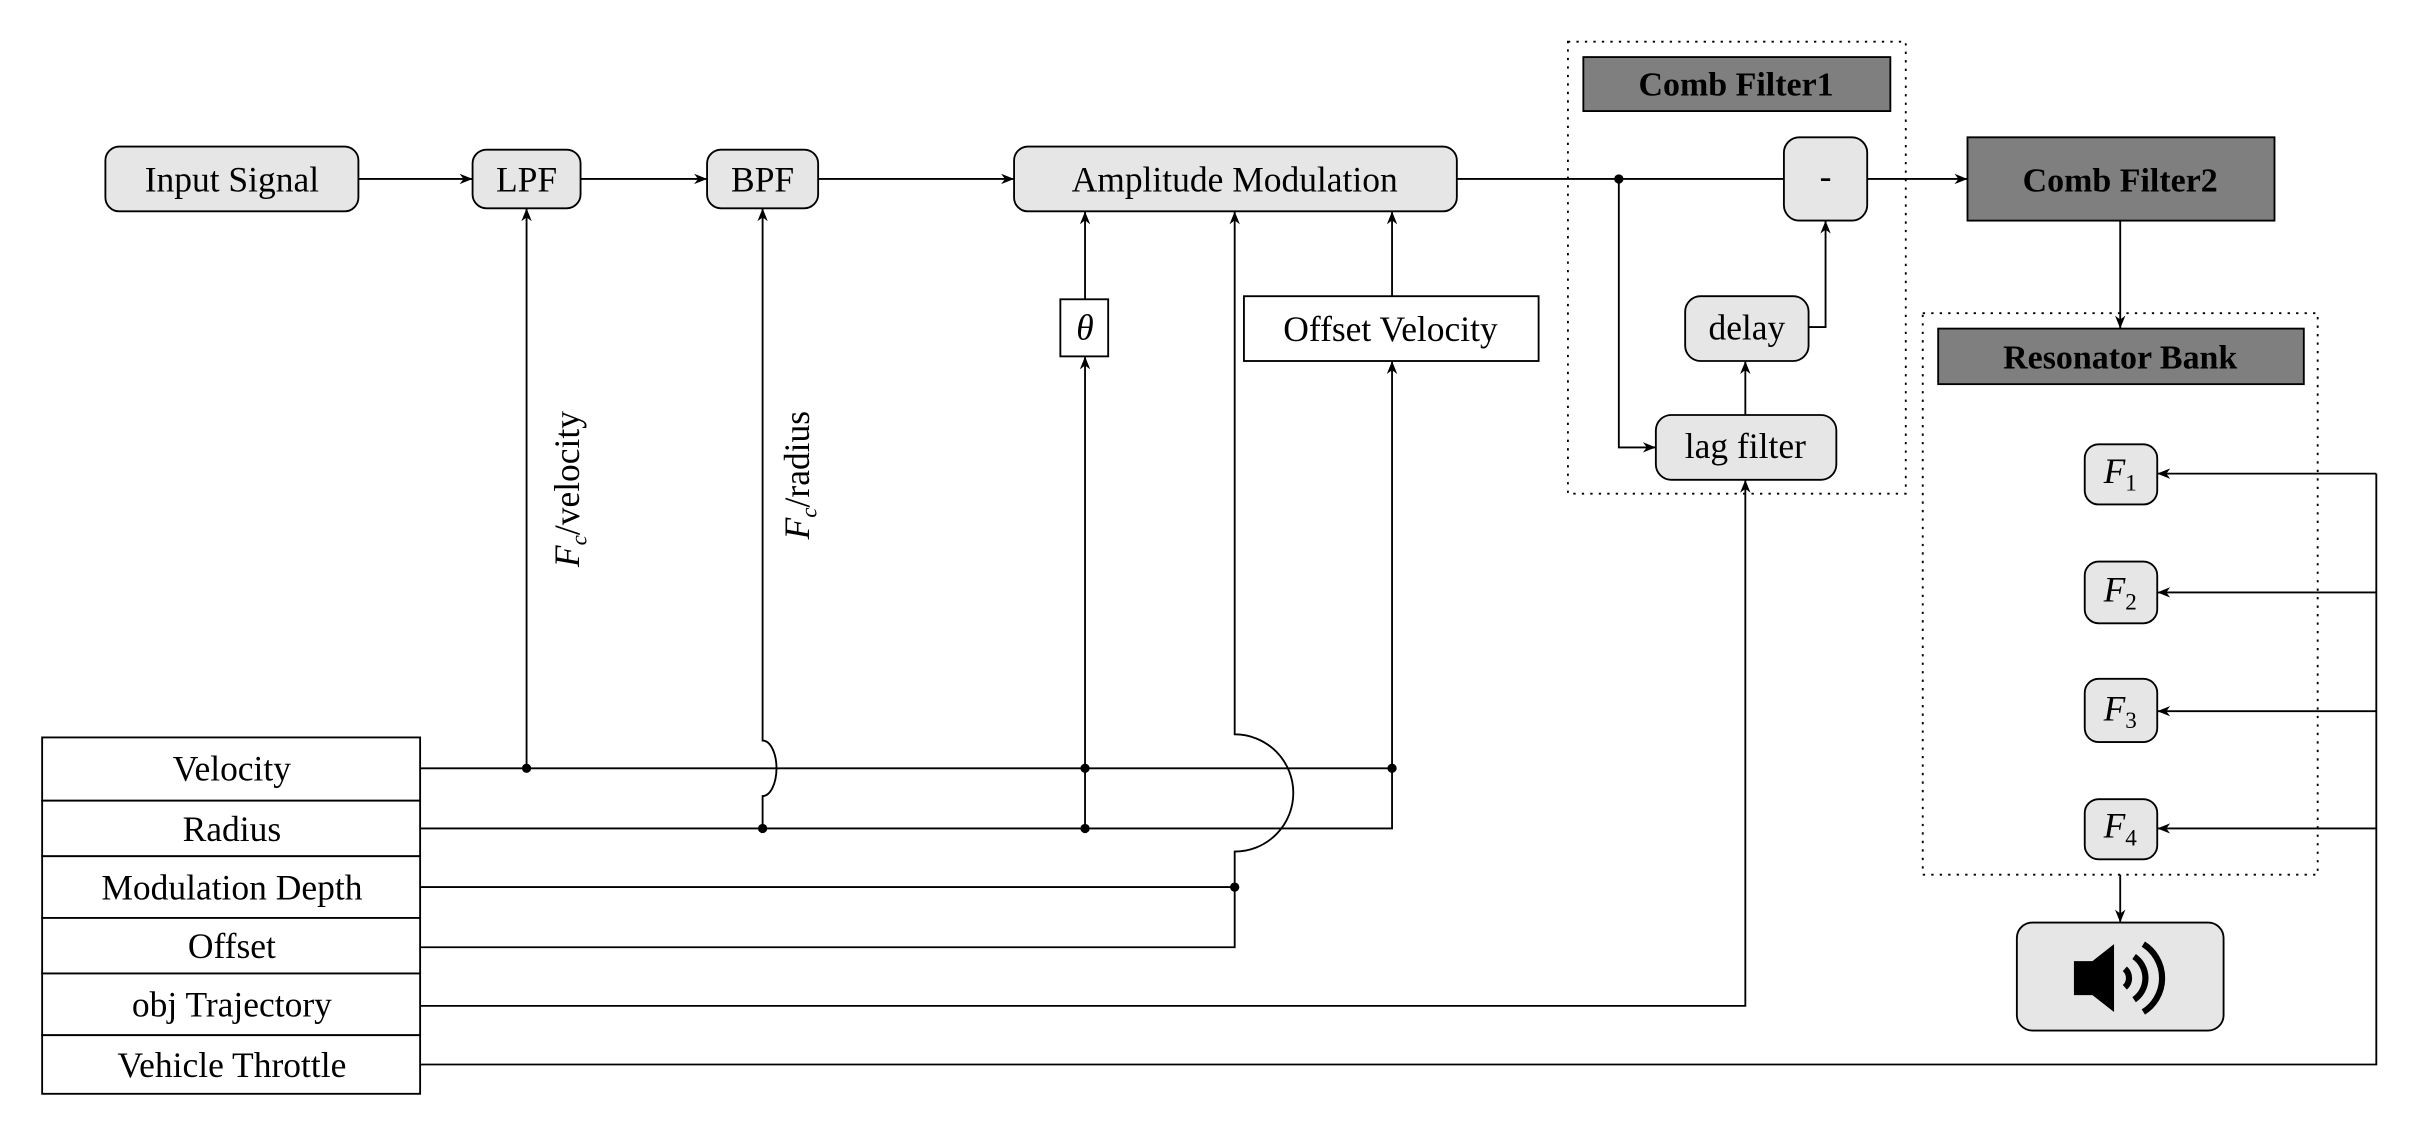 This screenshot has height=1137, width=2420. I want to click on edge-radius-bpf, so click(767, 518).